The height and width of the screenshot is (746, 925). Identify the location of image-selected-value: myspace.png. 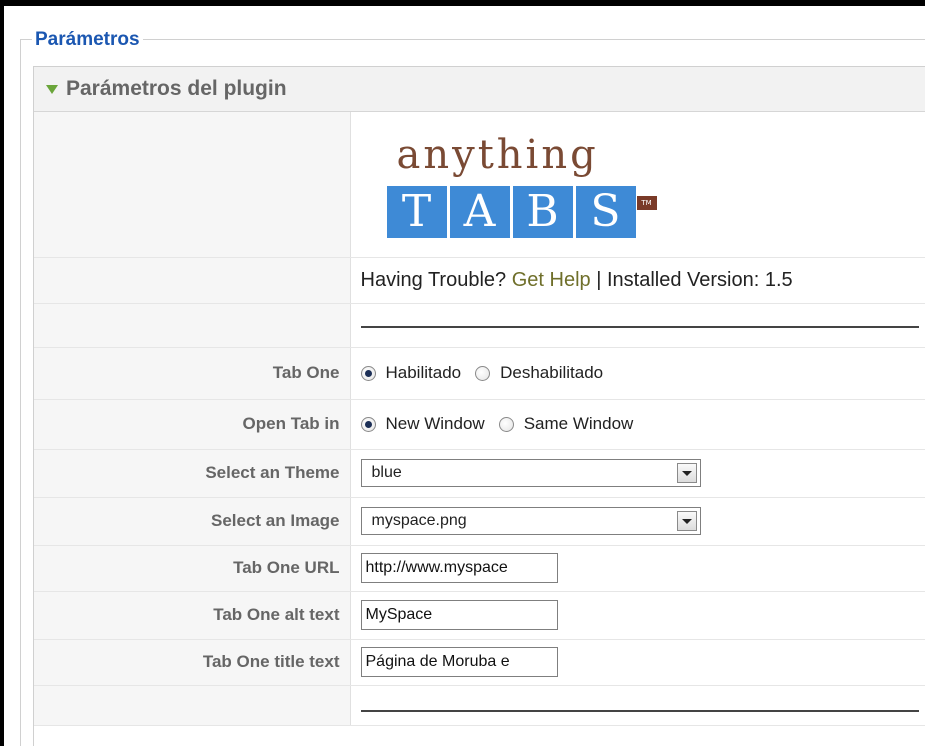
(419, 520).